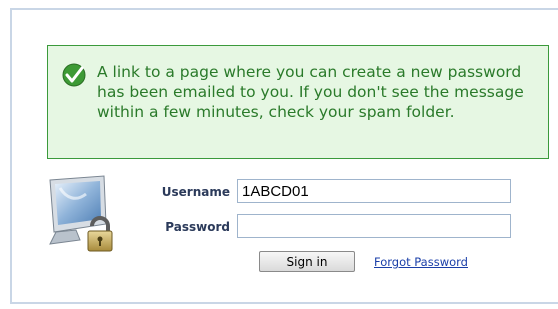 This screenshot has height=309, width=558. I want to click on username-input, so click(374, 191).